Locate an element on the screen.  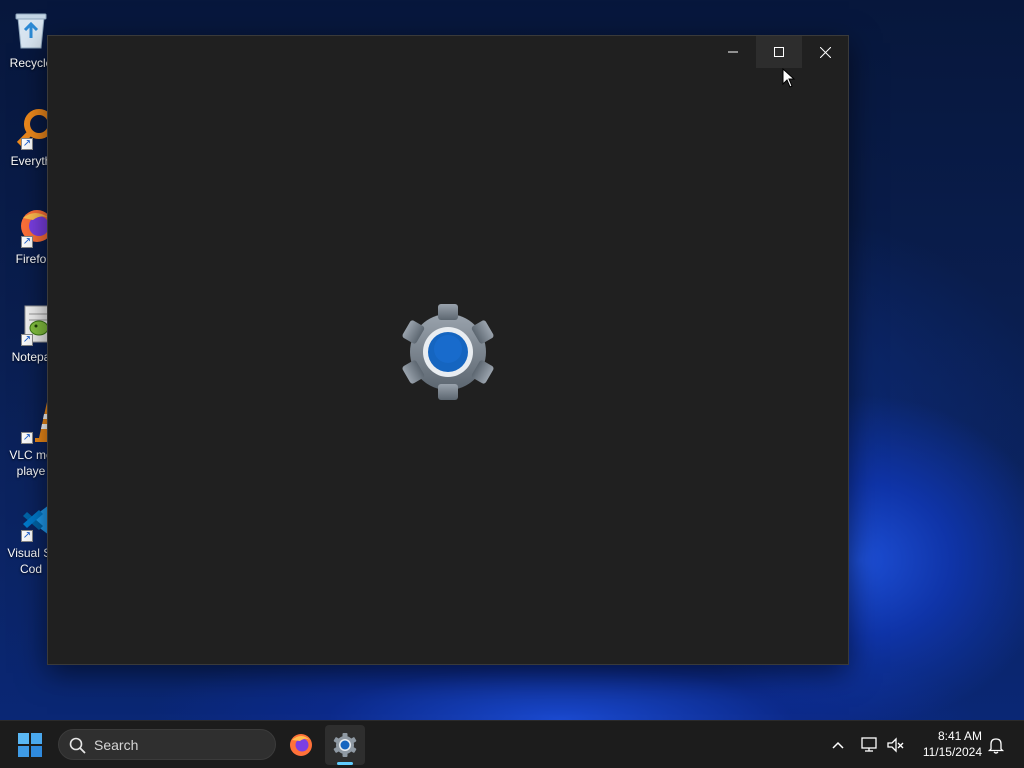
maximize-icon is located at coordinates (779, 52).